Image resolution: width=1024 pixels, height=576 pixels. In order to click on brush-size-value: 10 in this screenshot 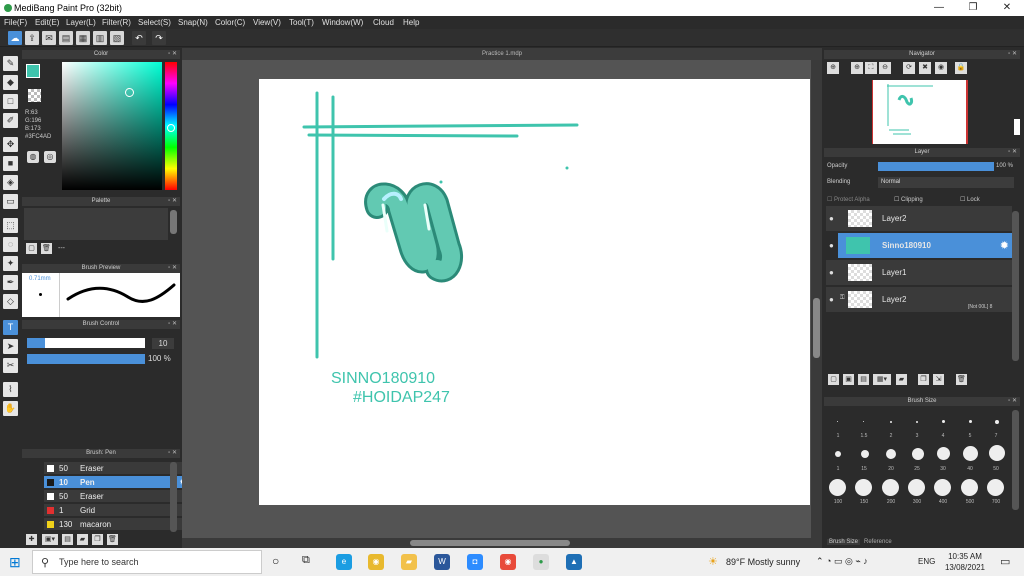, I will do `click(163, 343)`.